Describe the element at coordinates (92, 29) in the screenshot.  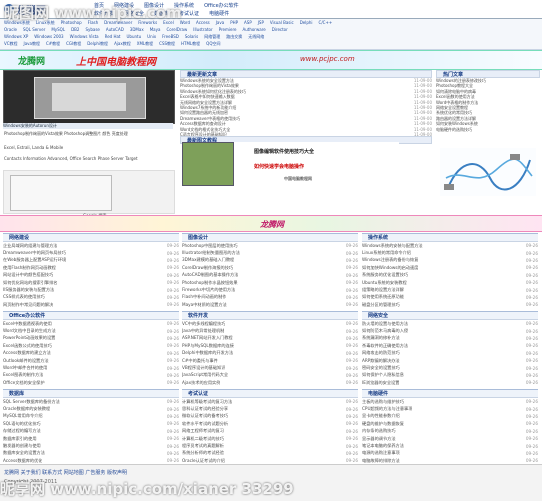
I see `category-link: Sybase` at that location.